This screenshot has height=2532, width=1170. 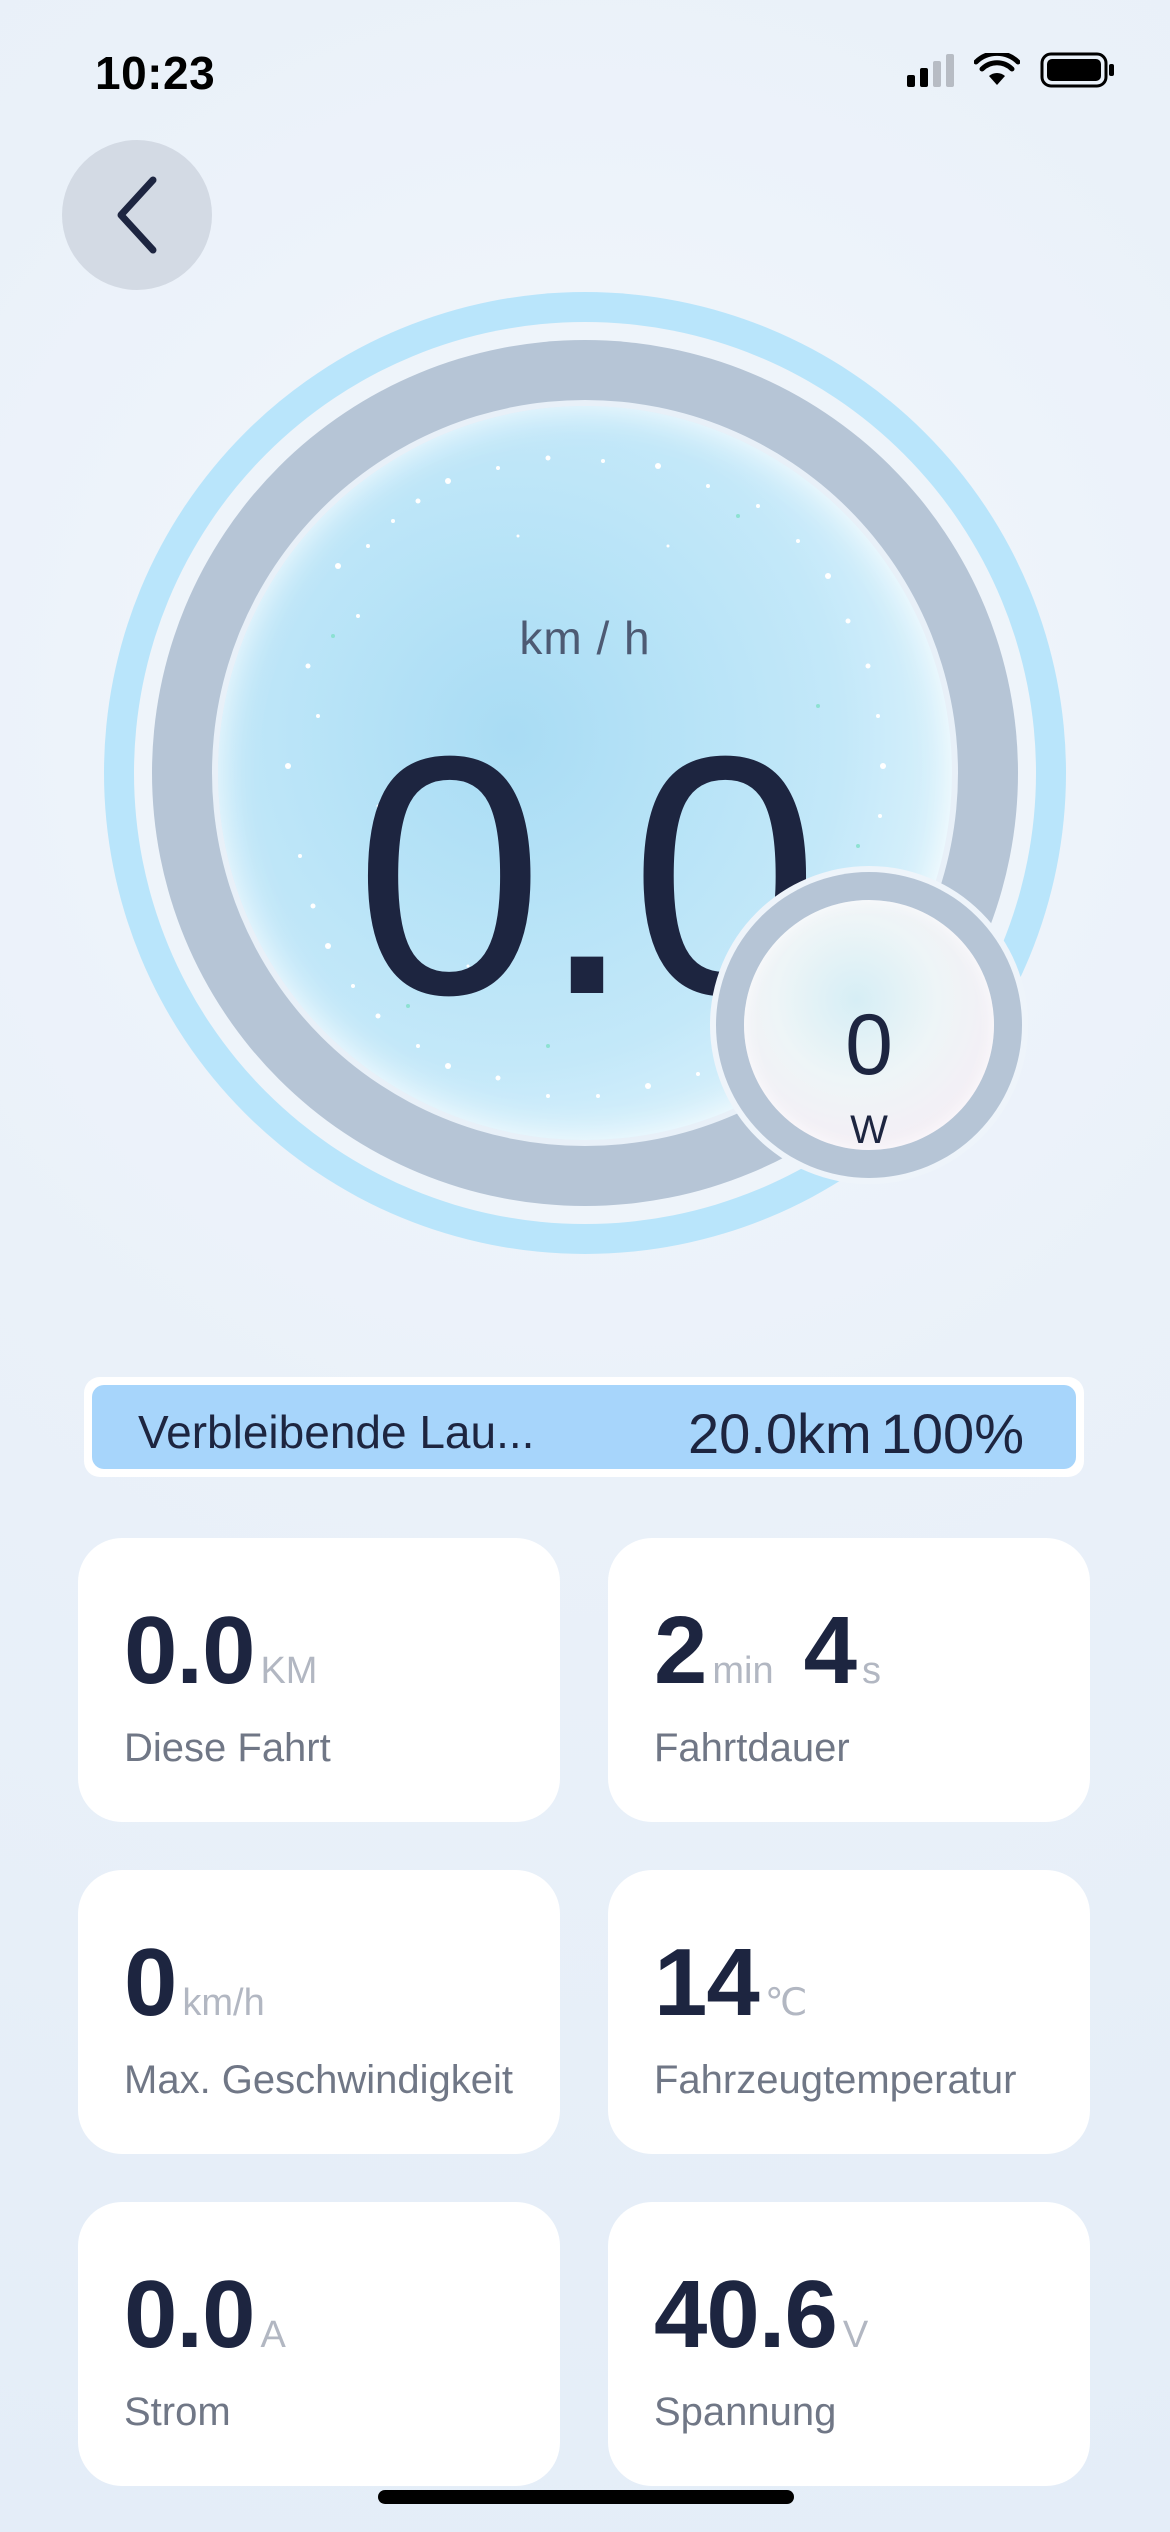 I want to click on trip-duration-label: Fahrtdauer, so click(x=752, y=1748).